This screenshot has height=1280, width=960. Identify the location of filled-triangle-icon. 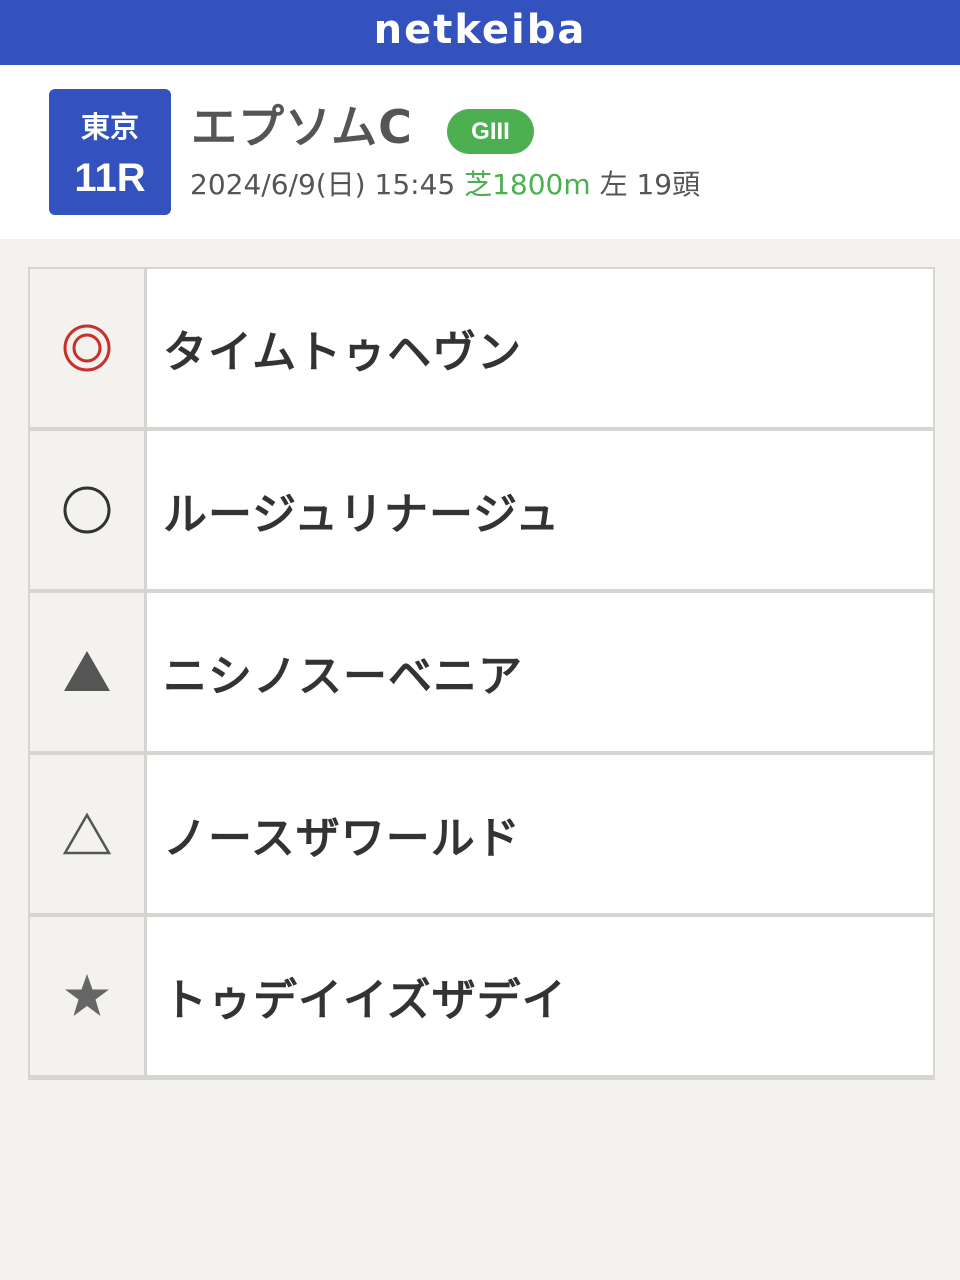
(87, 671).